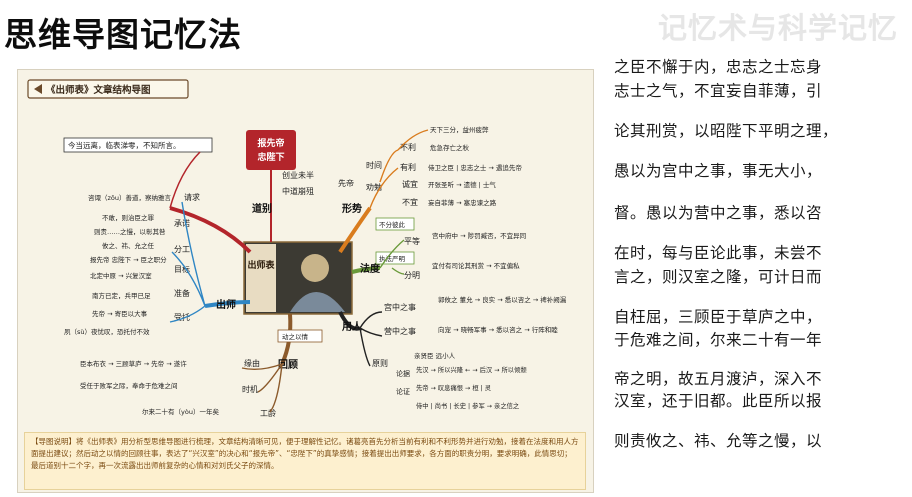  I want to click on passage-line: 汉室，还于旧都。此臣所以报, so click(718, 401).